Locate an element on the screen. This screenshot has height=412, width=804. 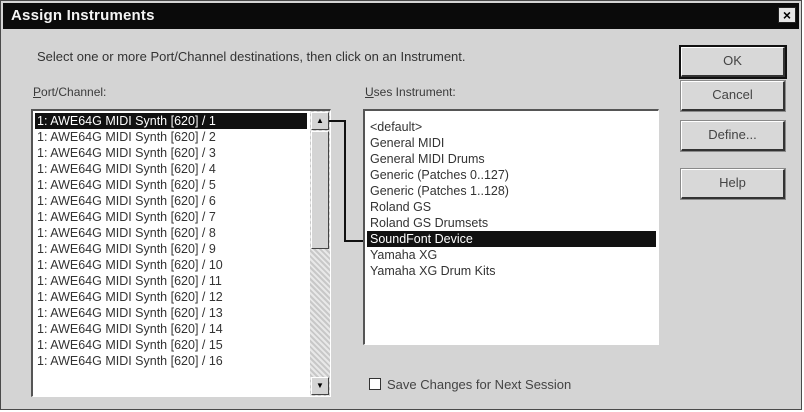
port-channel-list-item: 1: AWE64G MIDI Synth [620] / 16 is located at coordinates (171, 361).